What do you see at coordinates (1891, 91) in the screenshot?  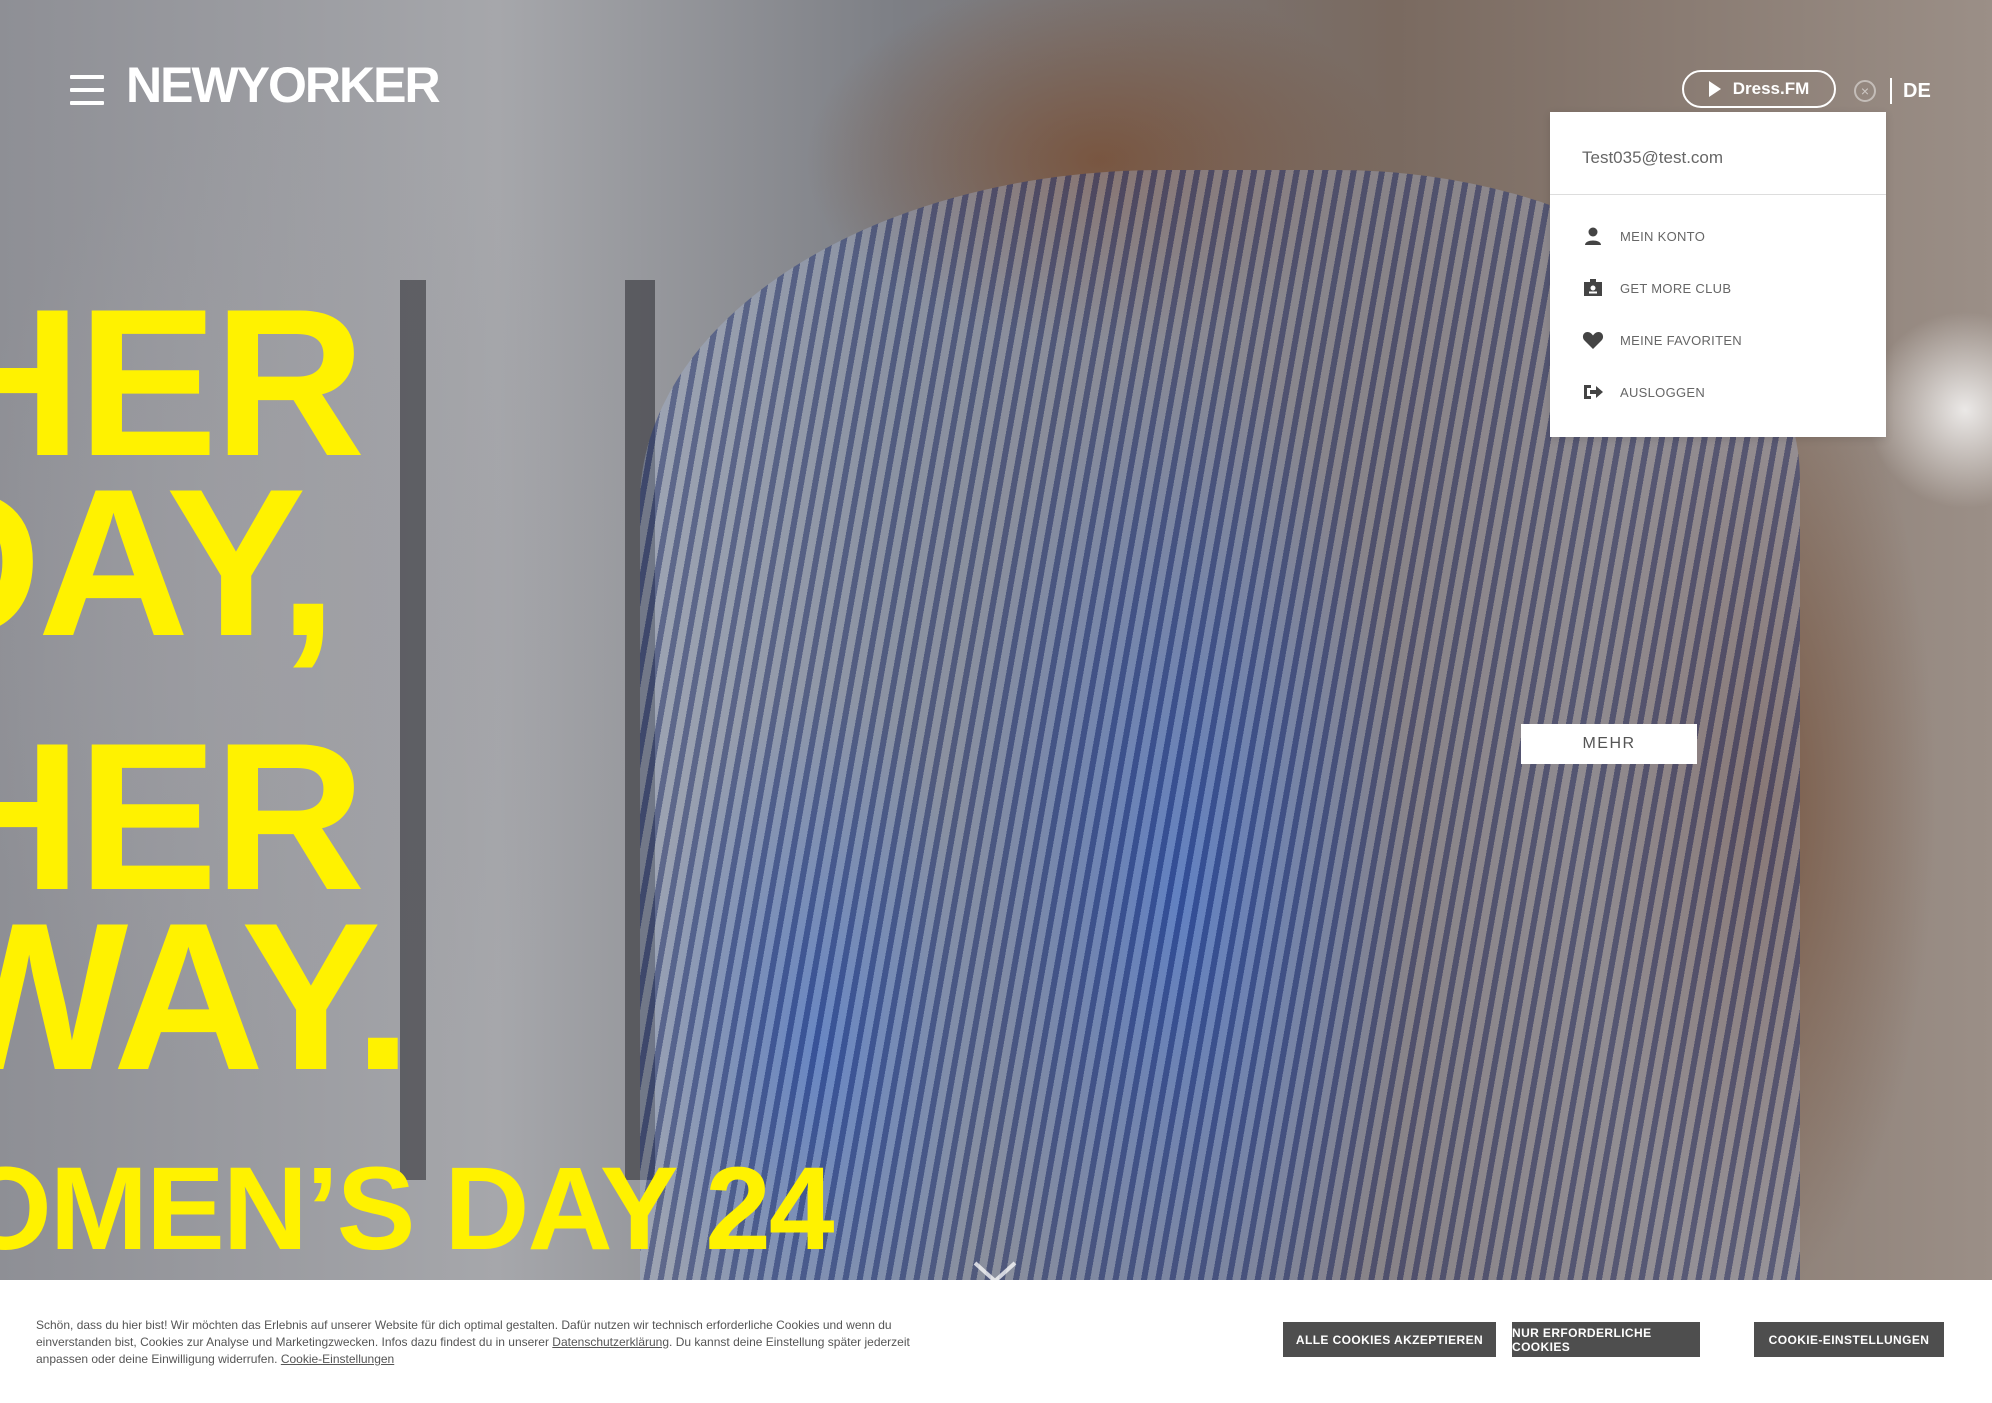 I see `language-divider` at bounding box center [1891, 91].